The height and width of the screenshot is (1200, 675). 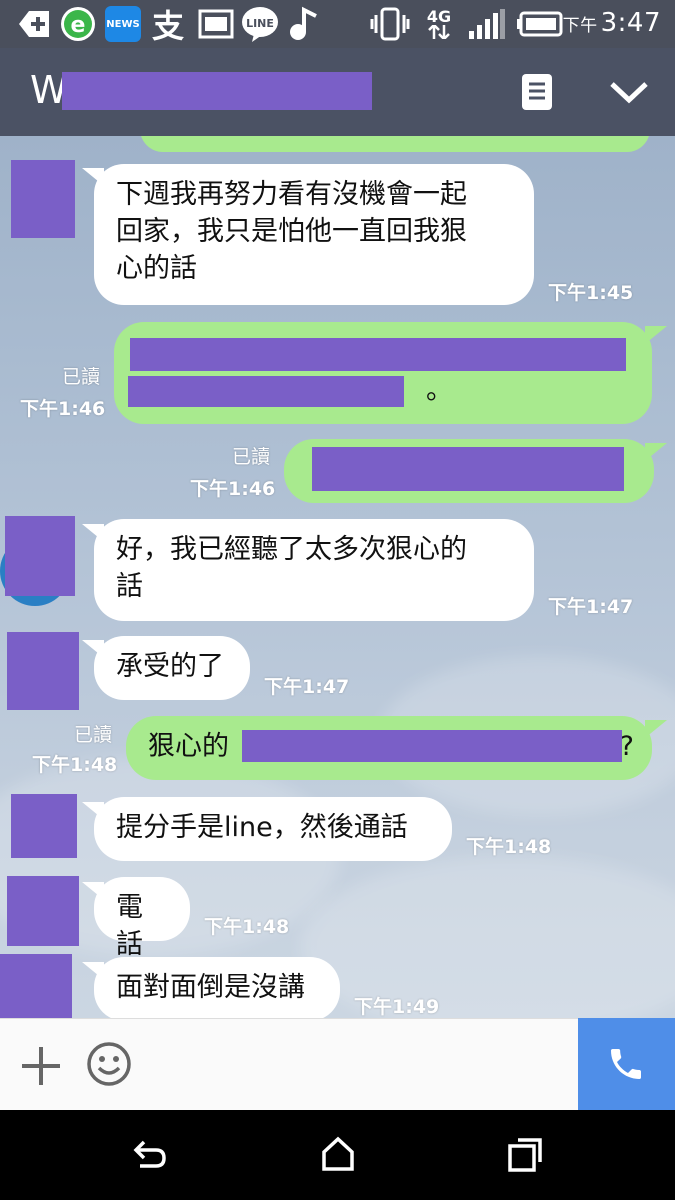 I want to click on incoming-message-bubble: 提分手是line，然後通話, so click(x=273, y=829).